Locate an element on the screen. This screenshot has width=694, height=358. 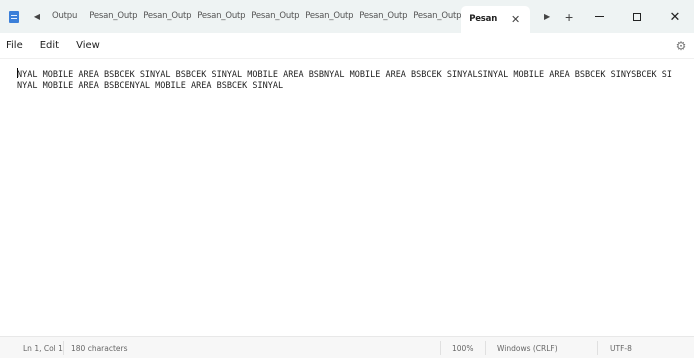
close-icon: ✕ is located at coordinates (675, 16).